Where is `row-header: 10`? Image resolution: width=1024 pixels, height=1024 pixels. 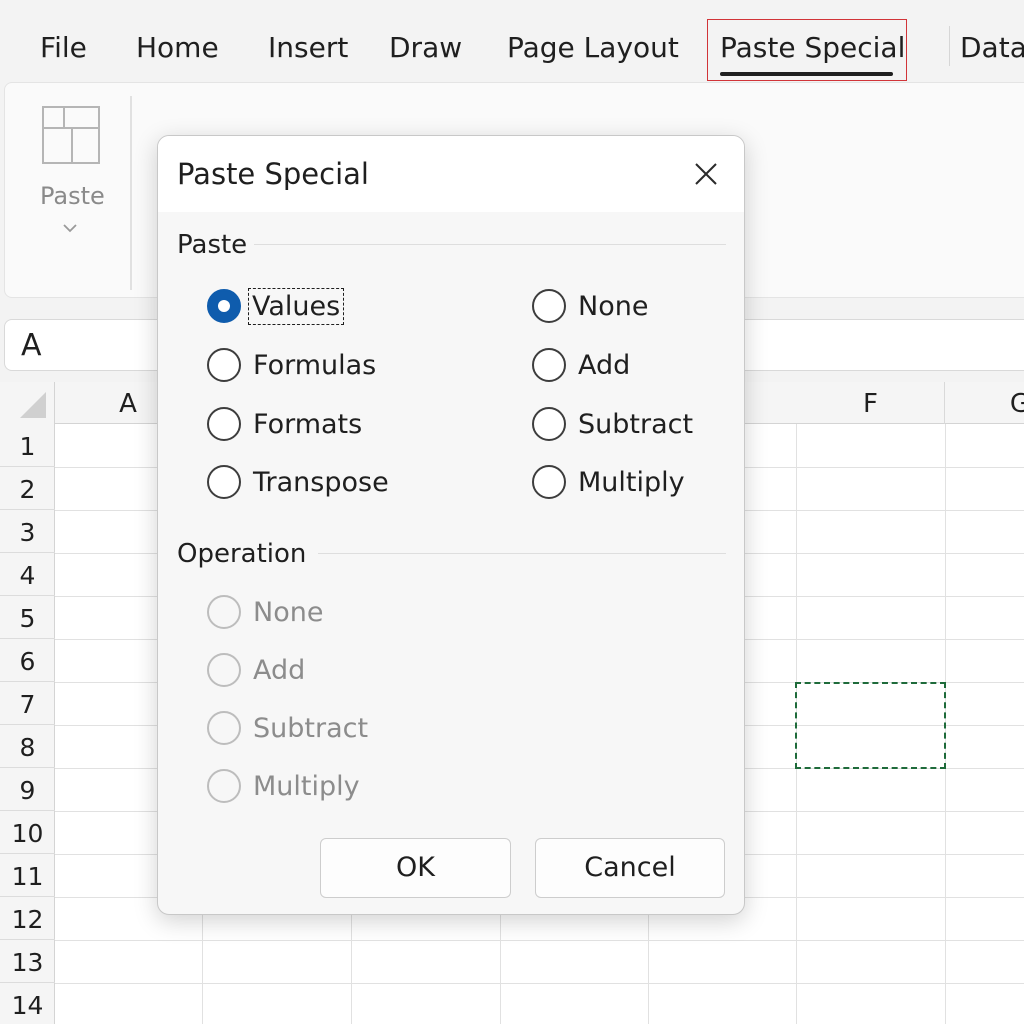
row-header: 10 is located at coordinates (27, 832).